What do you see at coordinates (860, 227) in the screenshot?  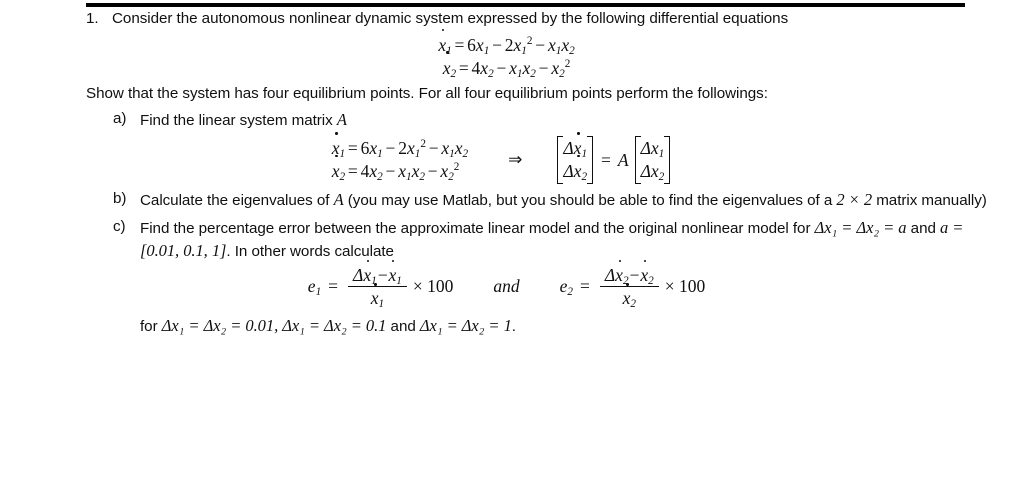 I see `part-c-delta-condition: Δx₁ = Δx₂ = a` at bounding box center [860, 227].